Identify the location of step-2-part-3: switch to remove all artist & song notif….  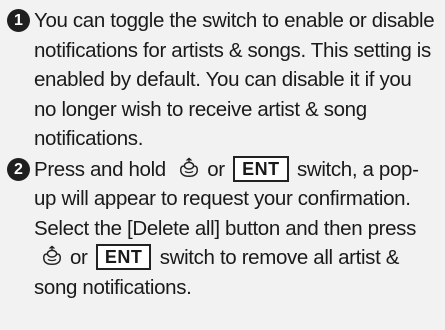
(217, 272).